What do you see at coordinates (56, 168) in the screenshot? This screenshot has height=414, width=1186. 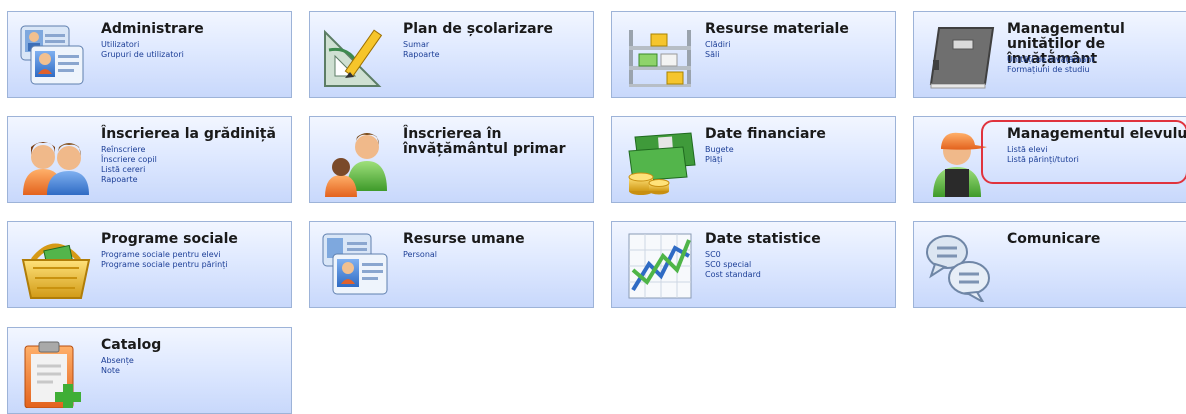 I see `parents-icon` at bounding box center [56, 168].